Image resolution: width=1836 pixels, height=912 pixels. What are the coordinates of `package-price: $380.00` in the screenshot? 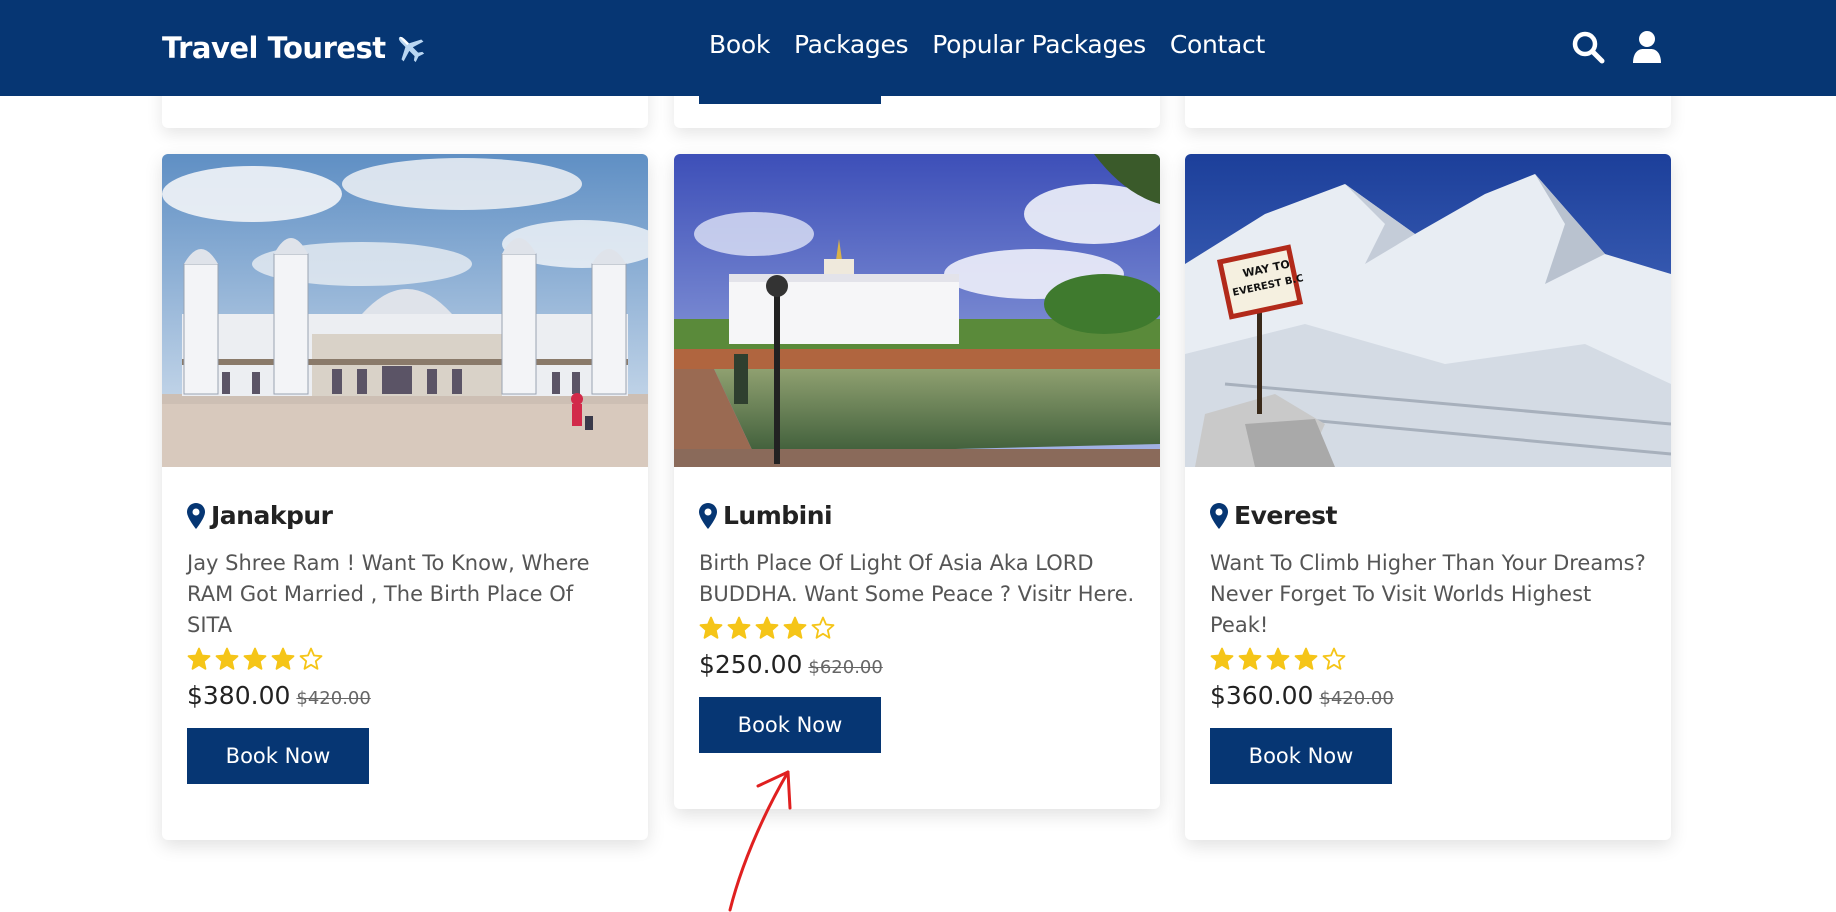 It's located at (239, 695).